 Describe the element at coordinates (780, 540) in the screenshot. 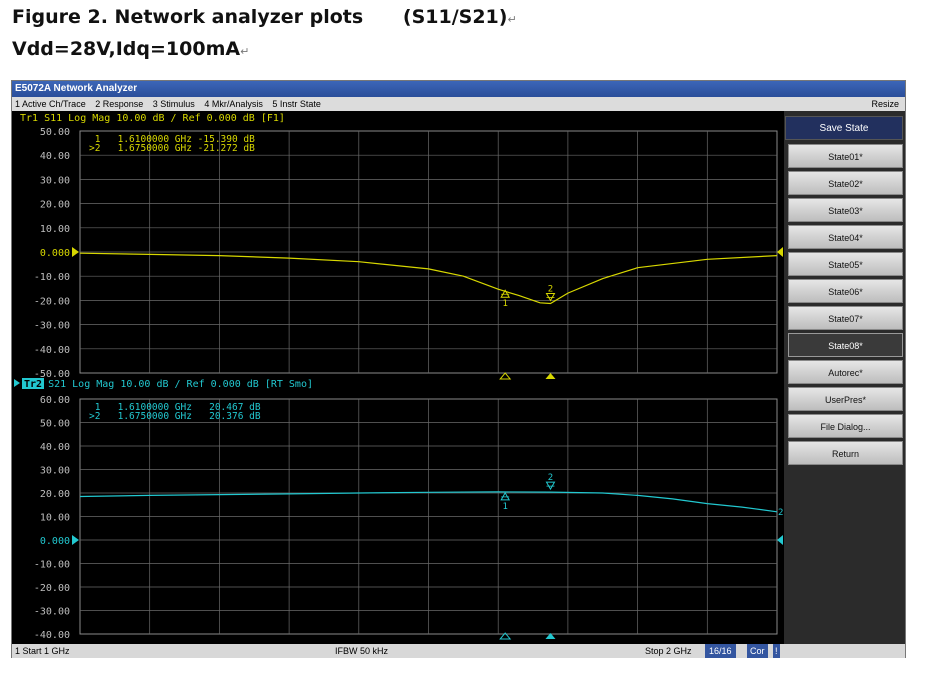

I see `s21-reference-arrow-right-icon` at that location.